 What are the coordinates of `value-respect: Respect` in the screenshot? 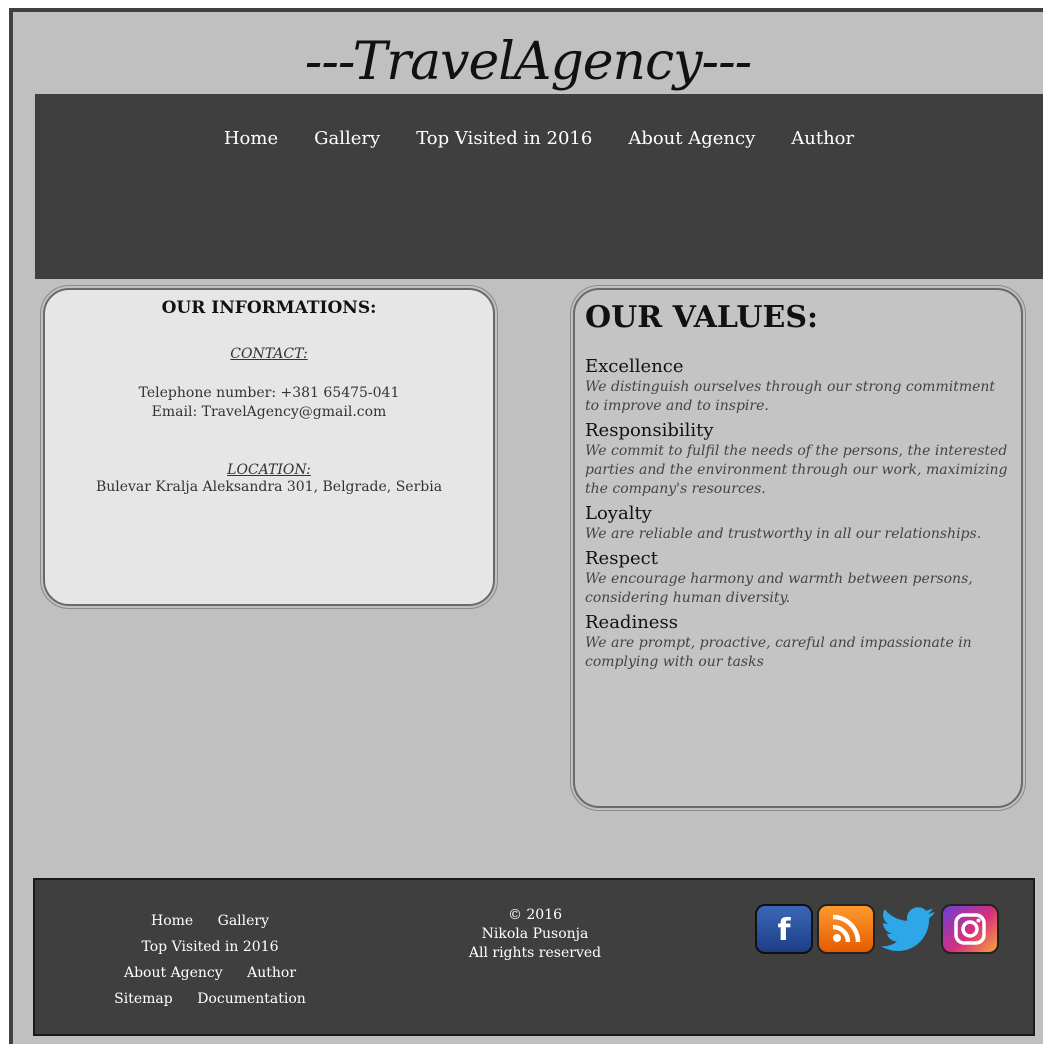 It's located at (621, 558).